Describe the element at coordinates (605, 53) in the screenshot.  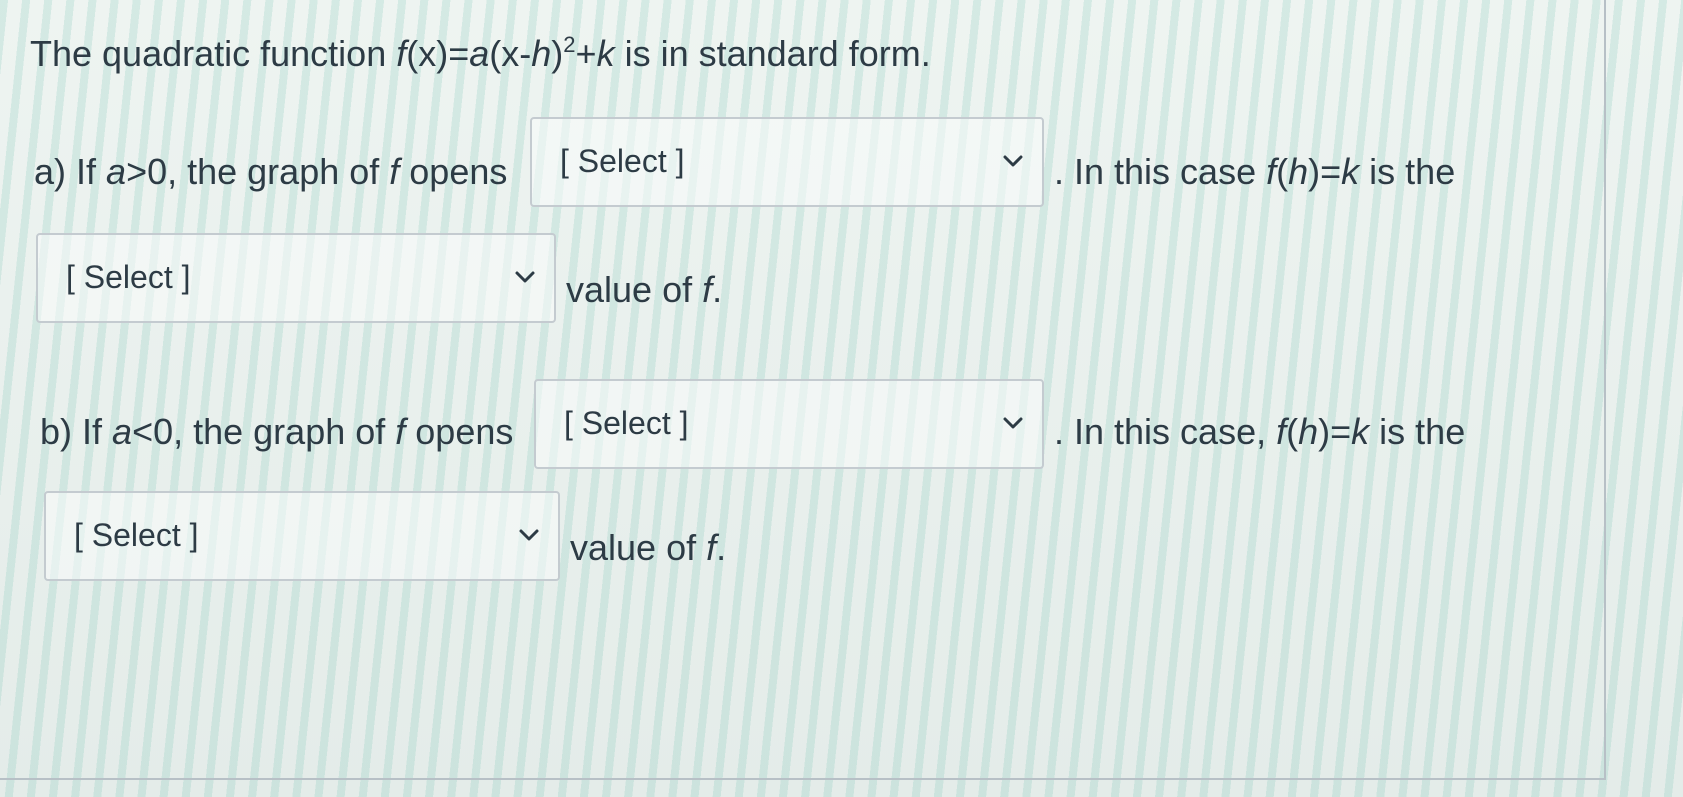
I see `formula-k: k` at that location.